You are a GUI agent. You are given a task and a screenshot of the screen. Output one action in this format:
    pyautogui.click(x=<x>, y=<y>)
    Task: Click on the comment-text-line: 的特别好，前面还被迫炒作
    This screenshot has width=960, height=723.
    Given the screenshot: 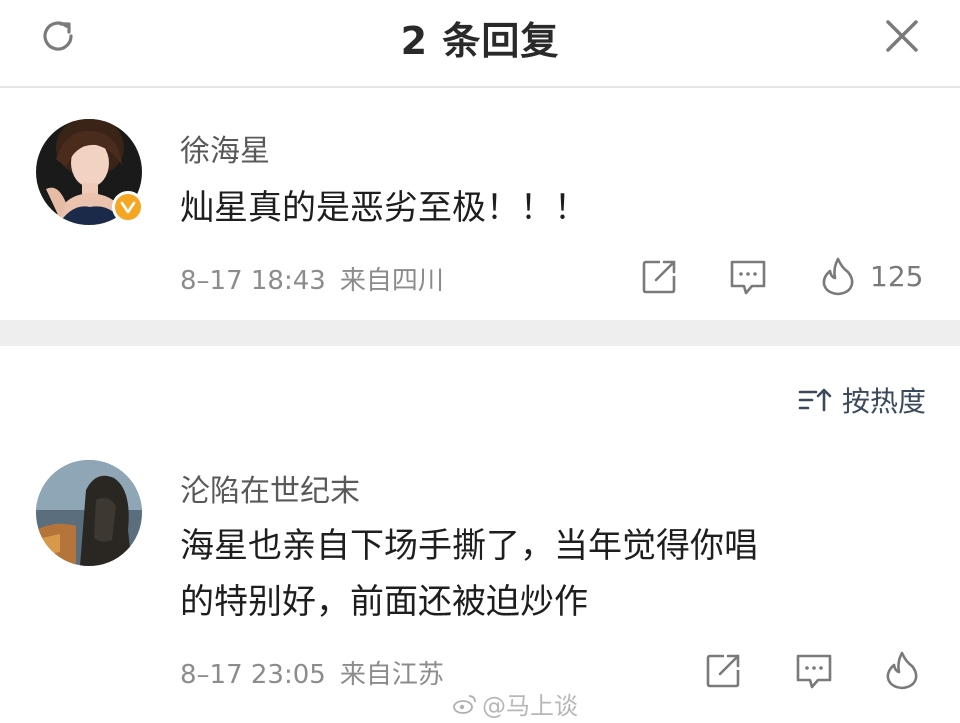 What is the action you would take?
    pyautogui.click(x=384, y=602)
    